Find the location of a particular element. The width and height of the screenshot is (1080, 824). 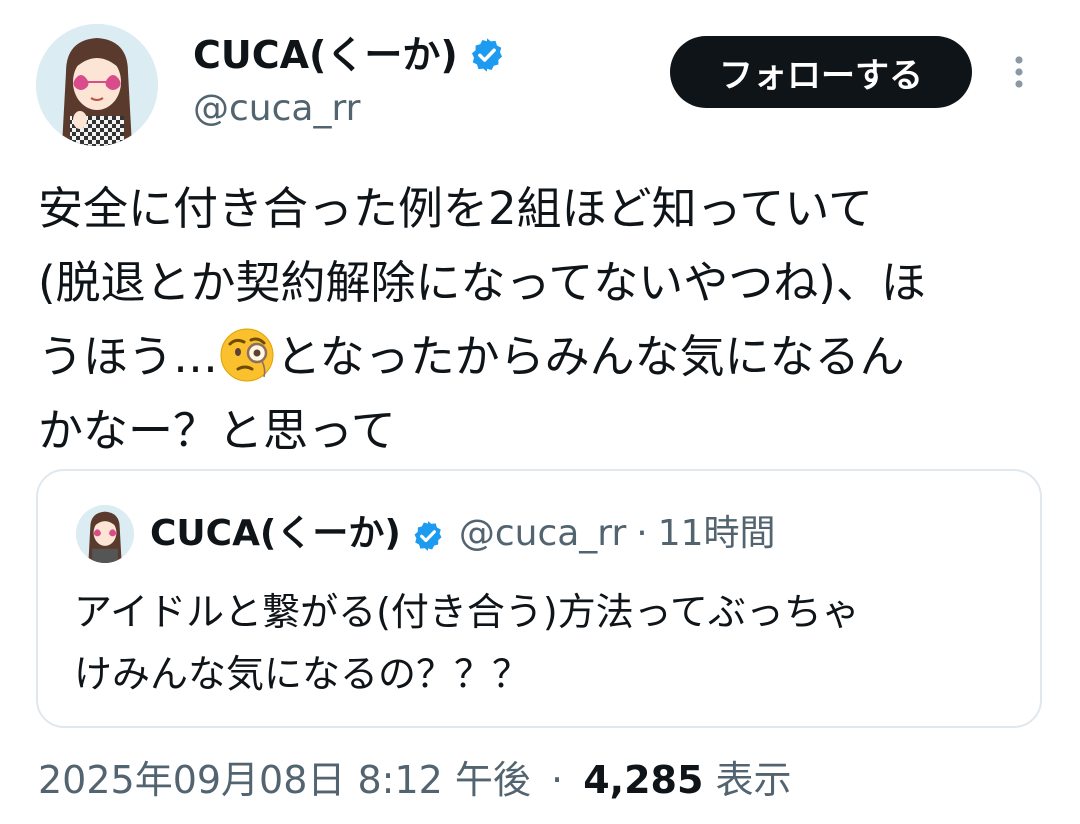

quoted-time-ago: 11時間 is located at coordinates (717, 534).